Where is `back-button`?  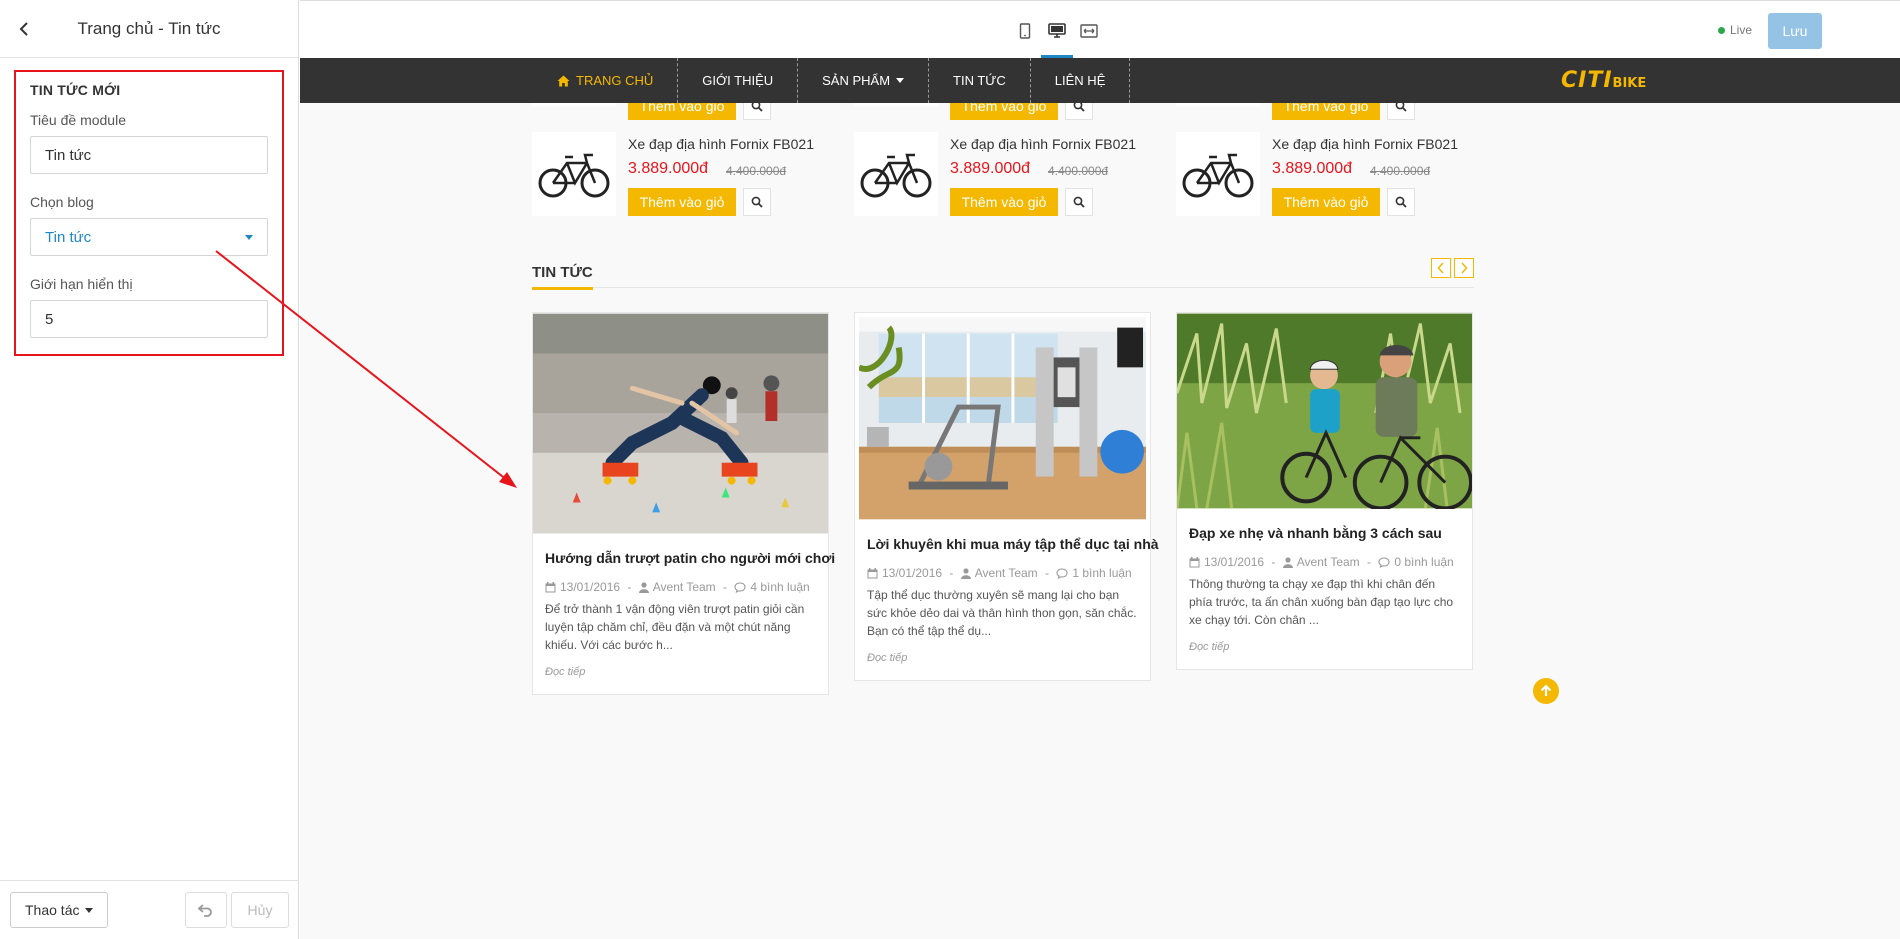 back-button is located at coordinates (24, 29).